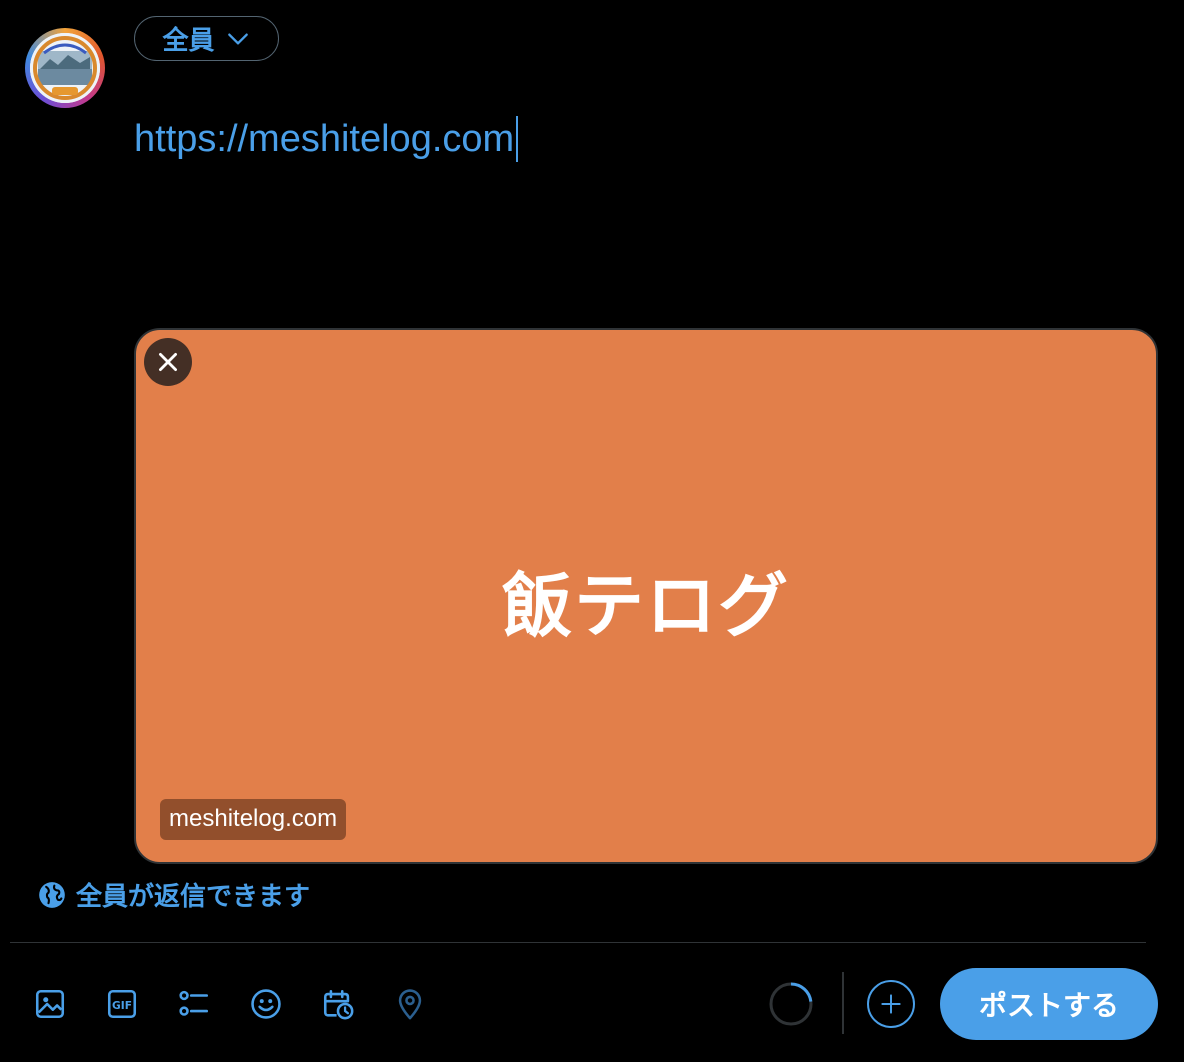 Image resolution: width=1184 pixels, height=1062 pixels. I want to click on location-icon, so click(410, 1004).